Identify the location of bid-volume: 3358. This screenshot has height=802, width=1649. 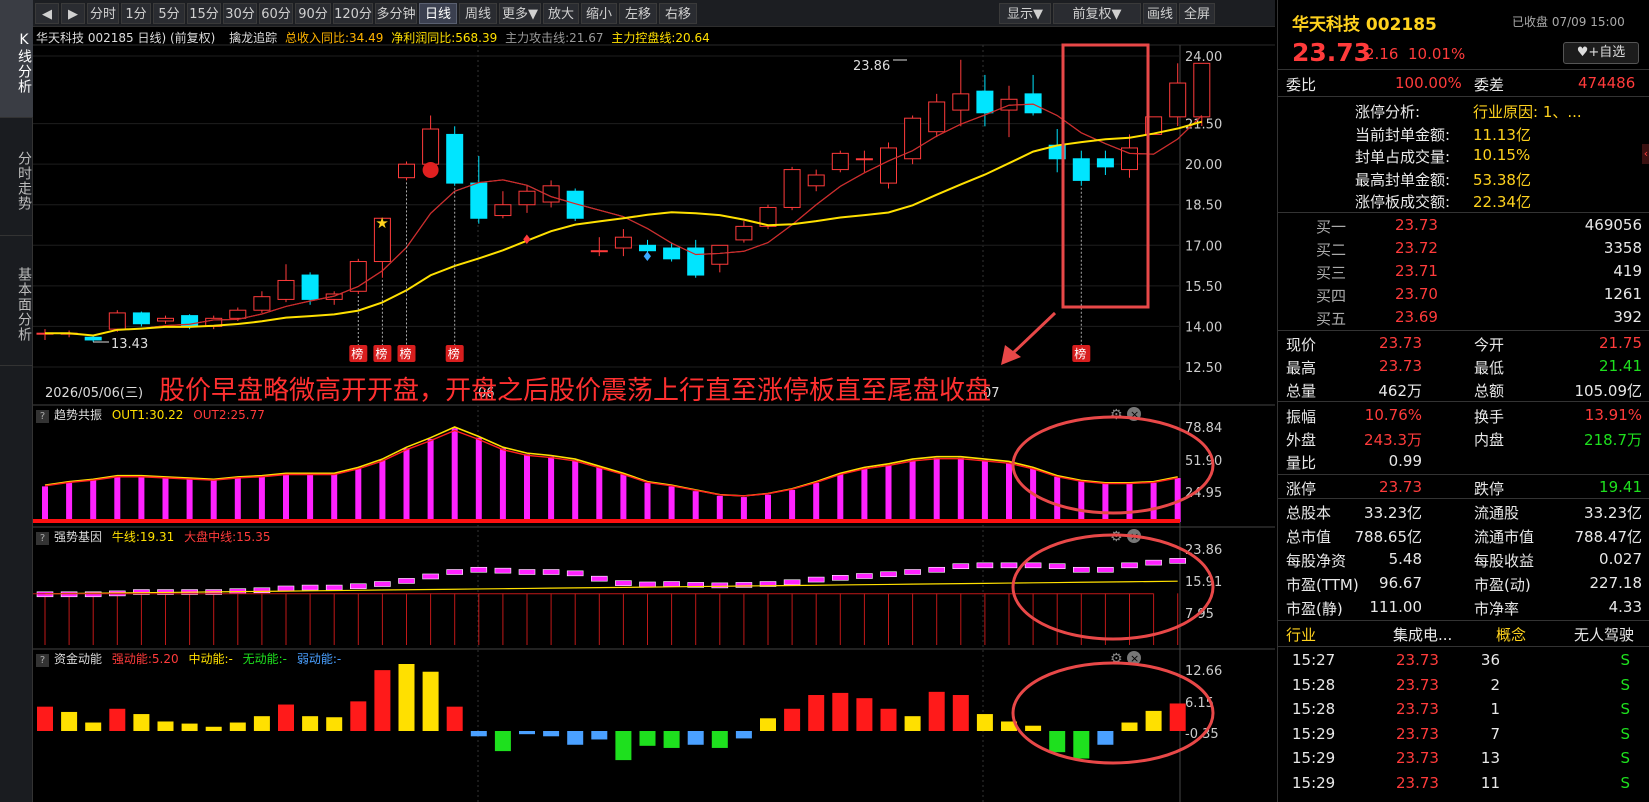
(1622, 248).